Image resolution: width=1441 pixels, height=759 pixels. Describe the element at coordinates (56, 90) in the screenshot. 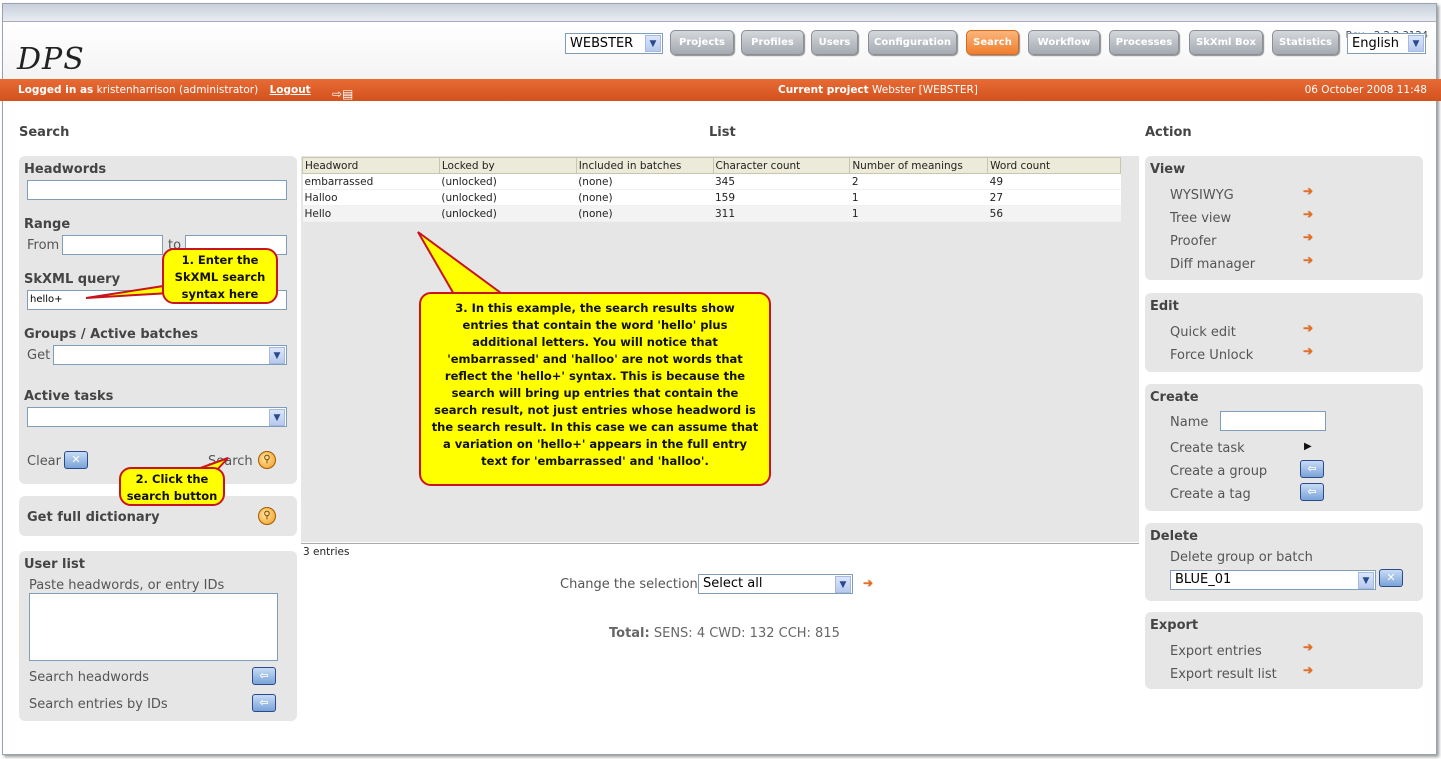

I see `logged-in-label: Logged in as` at that location.